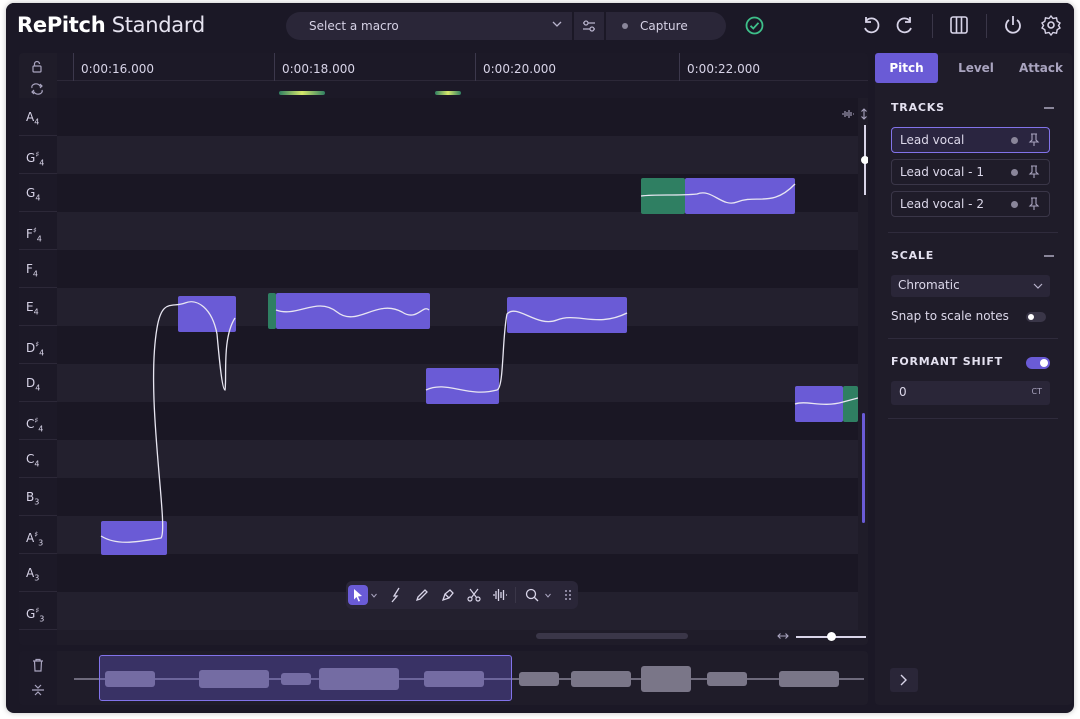 The image size is (1080, 719). Describe the element at coordinates (976, 68) in the screenshot. I see `tab-level: Level` at that location.